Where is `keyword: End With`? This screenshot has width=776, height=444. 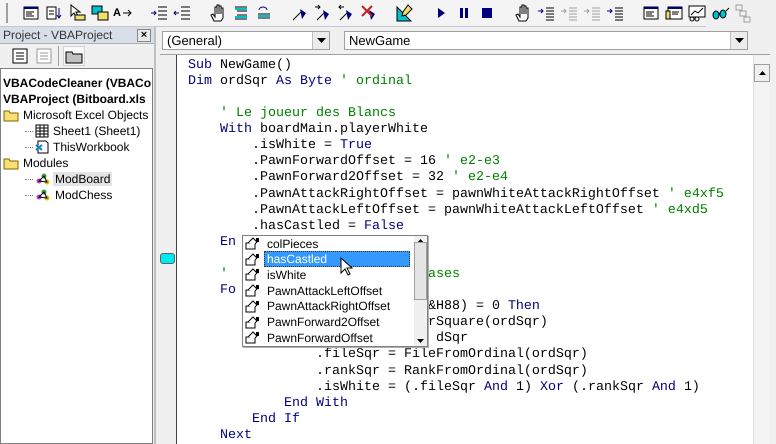
keyword: End With is located at coordinates (316, 403).